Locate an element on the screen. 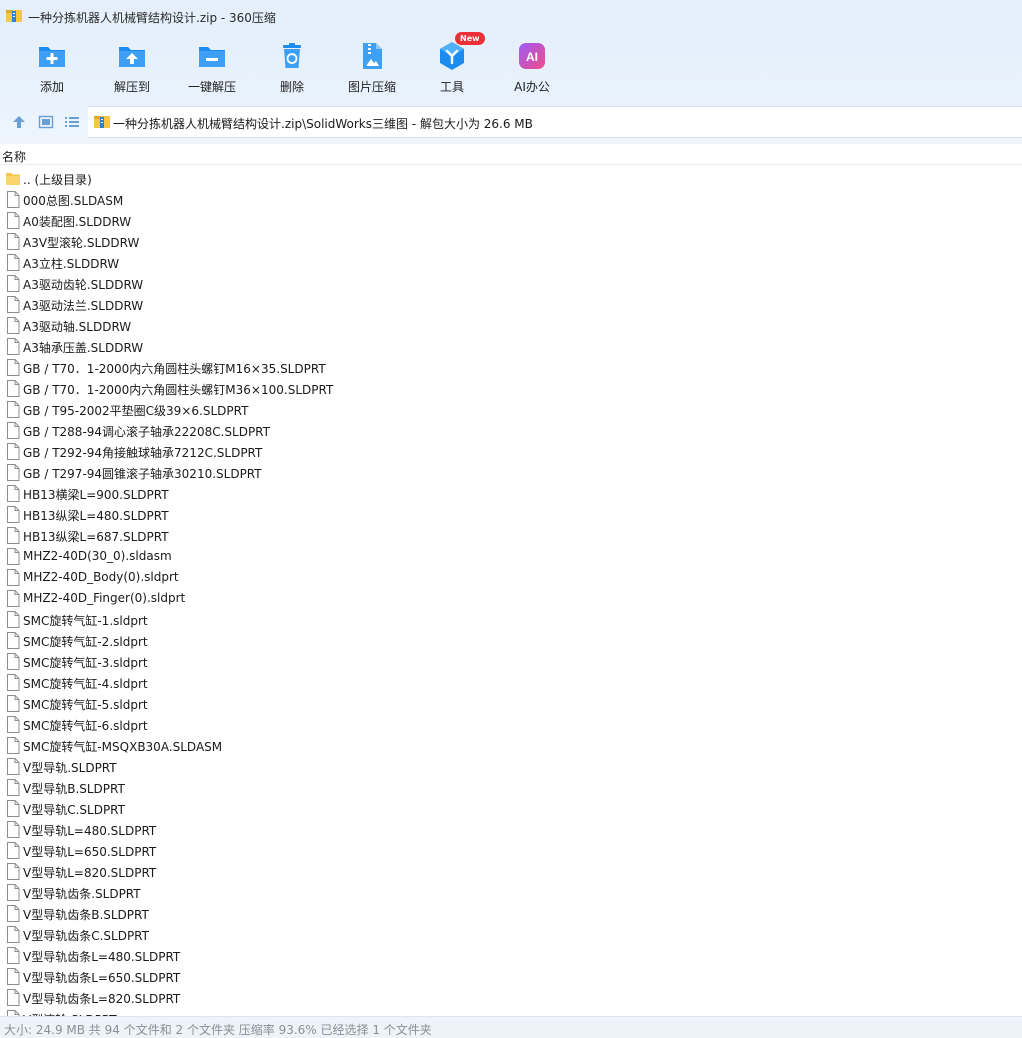 This screenshot has width=1022, height=1038. file-row: SMC旋转气缸-6.sldprt is located at coordinates (511, 724).